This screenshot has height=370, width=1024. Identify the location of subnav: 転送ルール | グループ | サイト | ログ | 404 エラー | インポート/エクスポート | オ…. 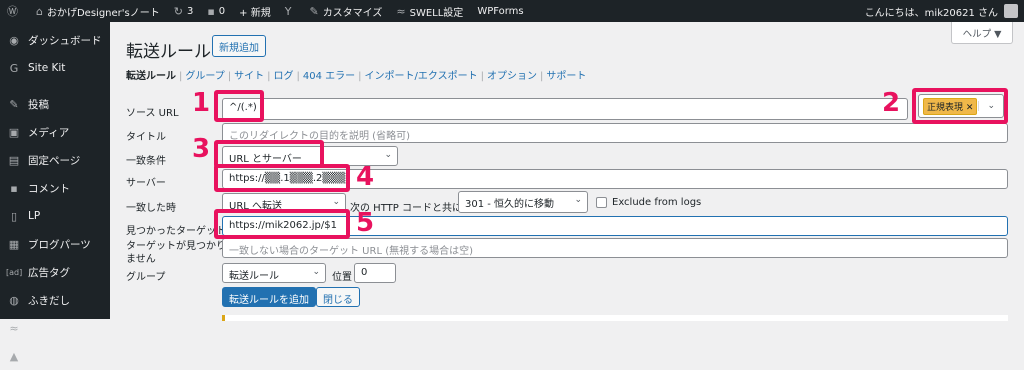
(356, 74).